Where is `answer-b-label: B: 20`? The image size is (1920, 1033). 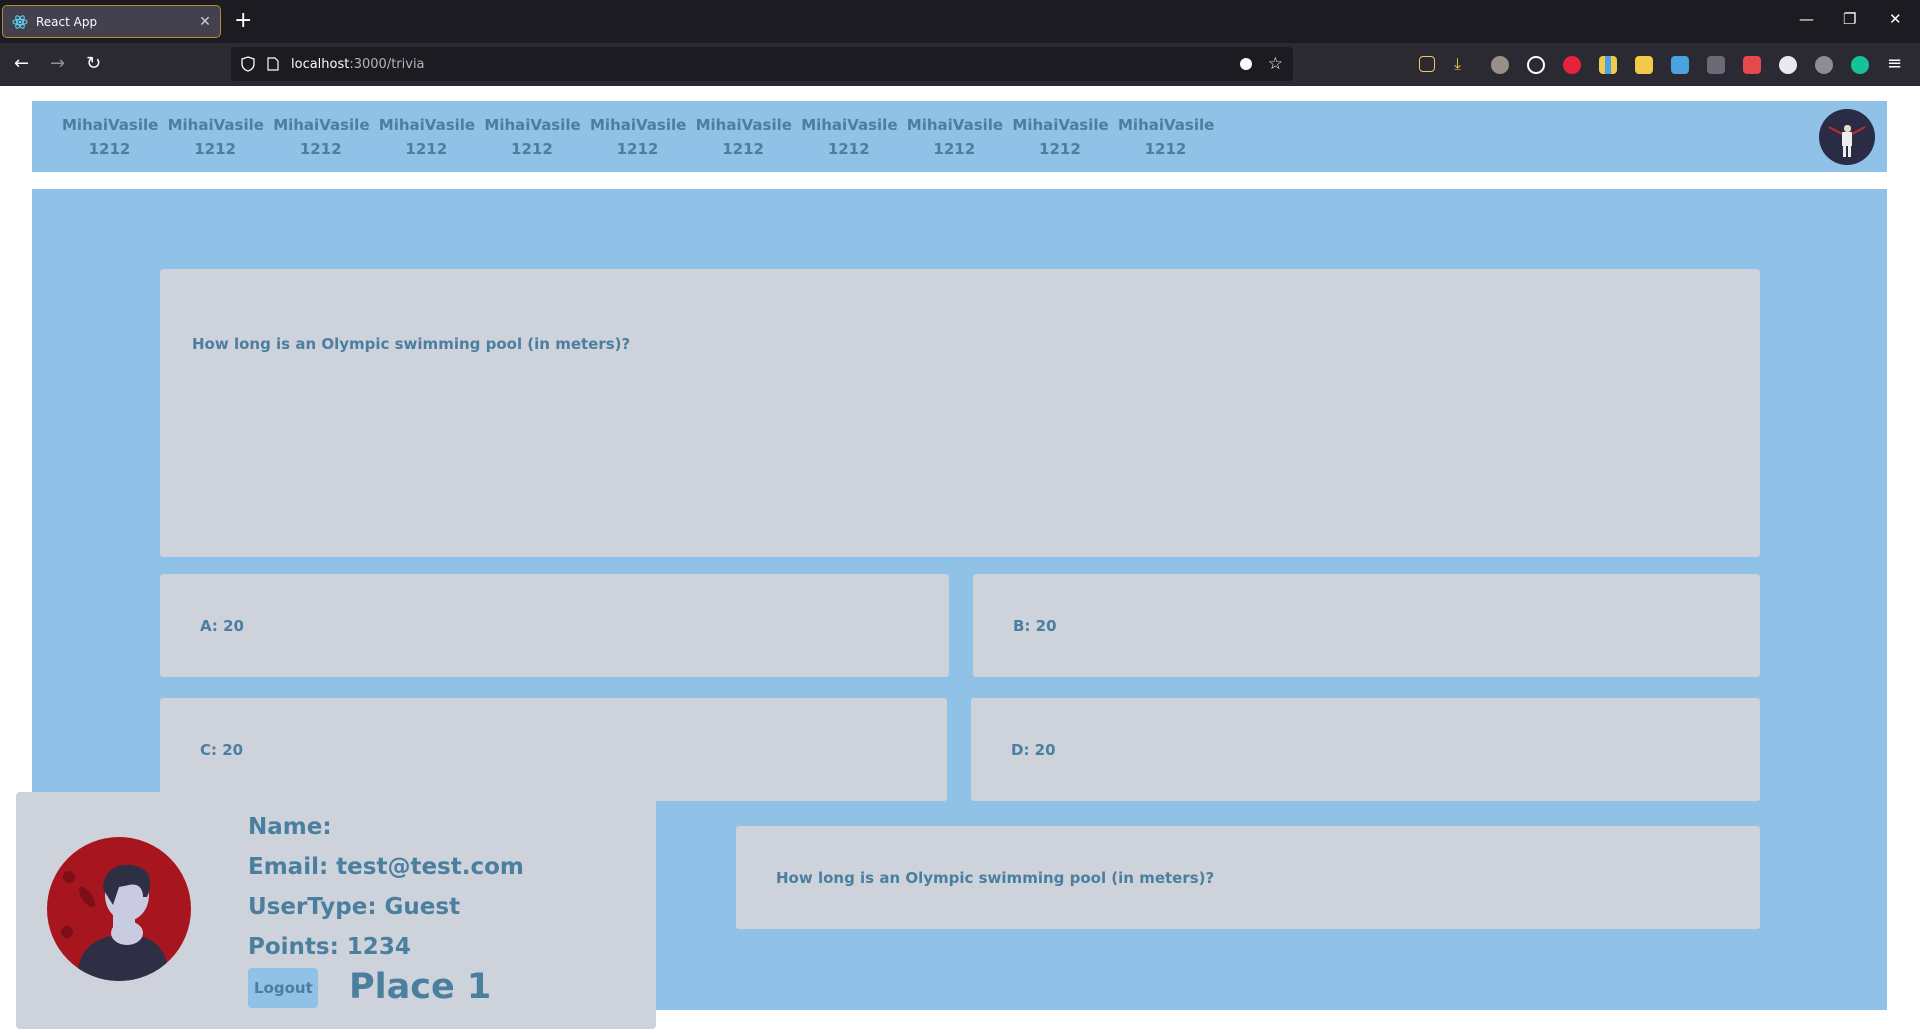
answer-b-label: B: 20 is located at coordinates (1035, 625).